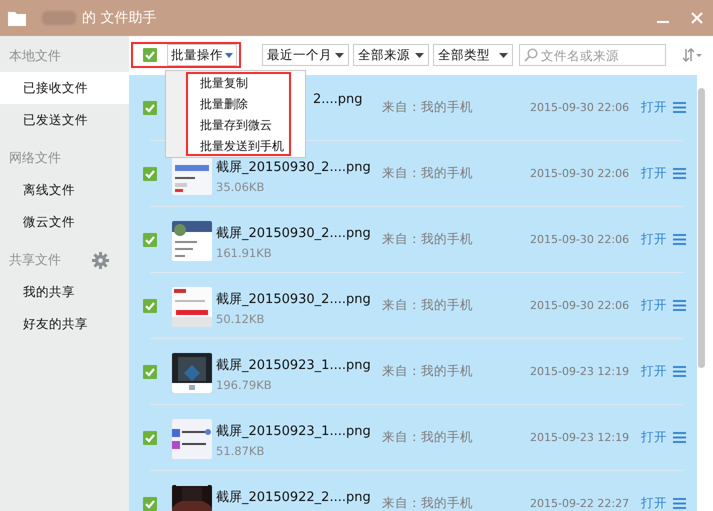 The width and height of the screenshot is (713, 511). What do you see at coordinates (64, 120) in the screenshot?
I see `sidebar-item: 已发送文件` at bounding box center [64, 120].